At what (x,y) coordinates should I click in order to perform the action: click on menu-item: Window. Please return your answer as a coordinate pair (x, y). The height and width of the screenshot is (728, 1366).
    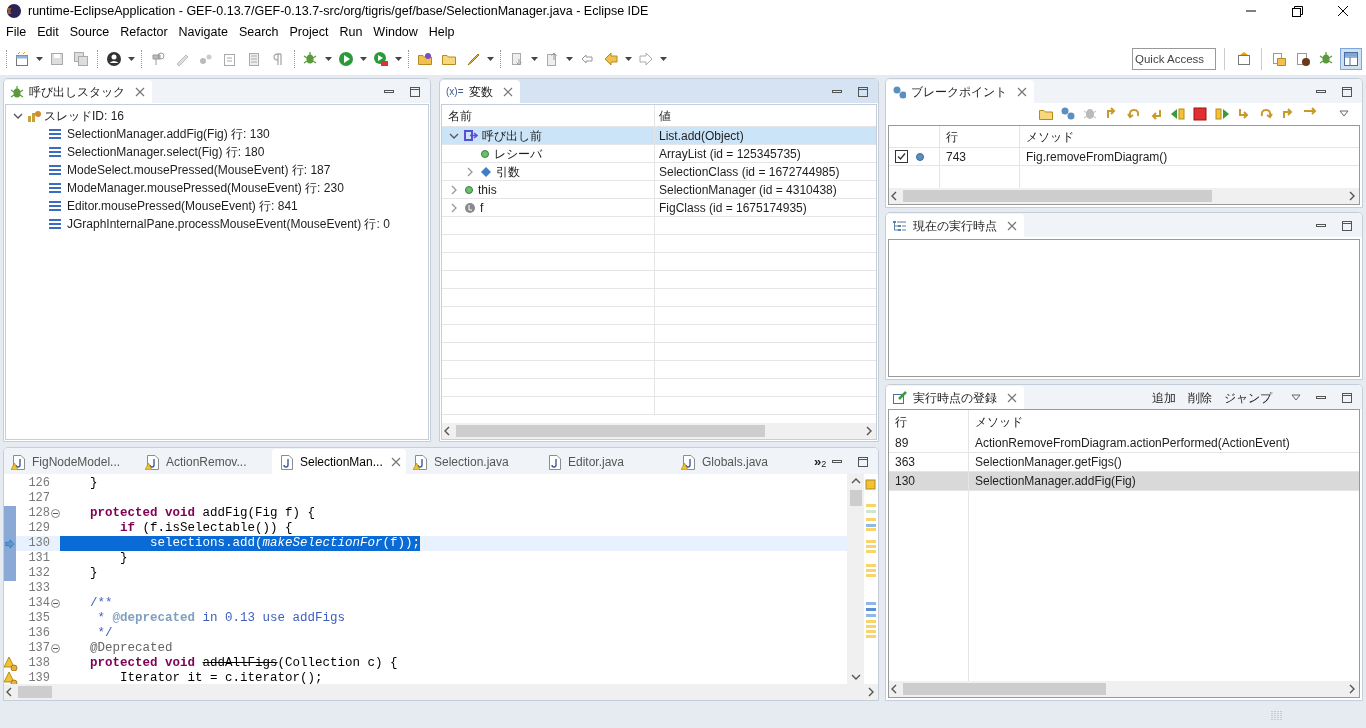
    Looking at the image, I should click on (395, 32).